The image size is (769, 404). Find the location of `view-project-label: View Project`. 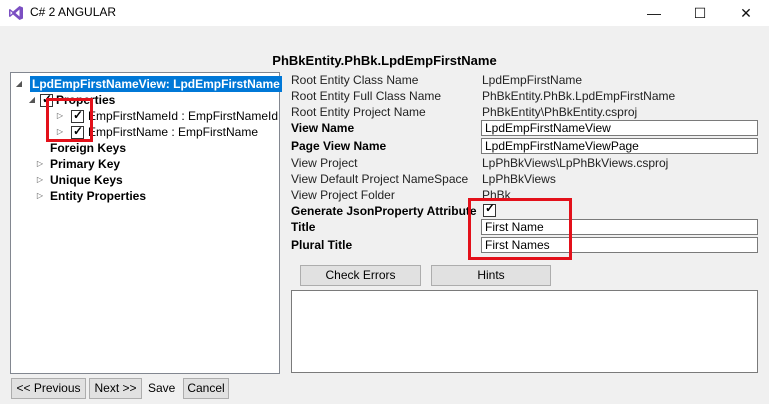

view-project-label: View Project is located at coordinates (324, 163).